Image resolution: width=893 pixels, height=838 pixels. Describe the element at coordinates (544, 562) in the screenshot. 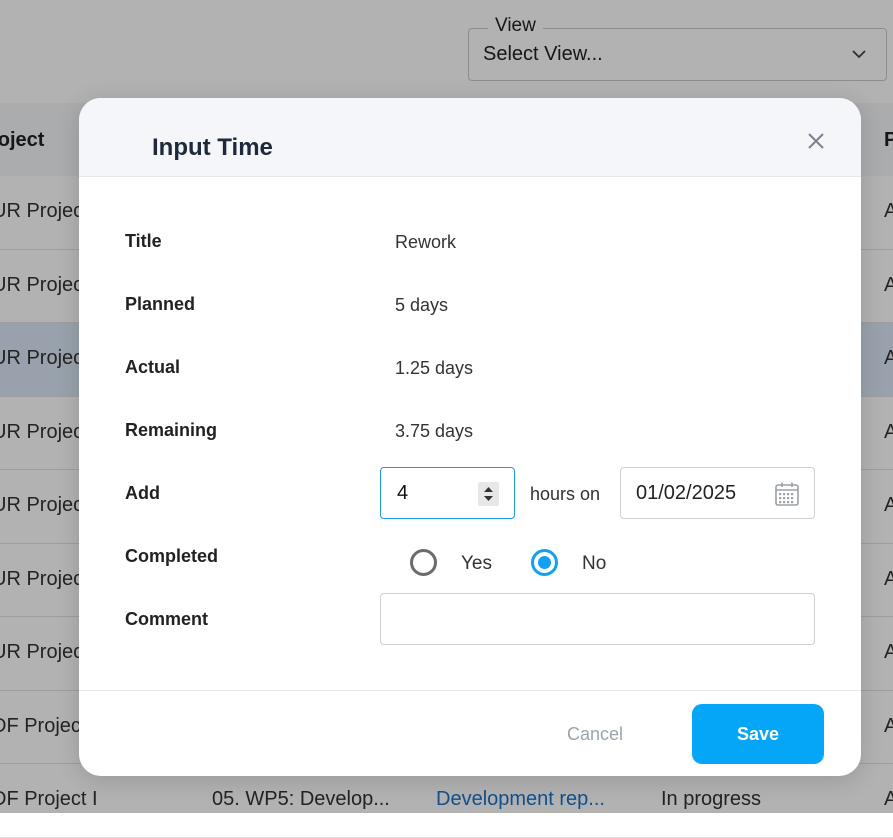

I see `radio-no` at that location.